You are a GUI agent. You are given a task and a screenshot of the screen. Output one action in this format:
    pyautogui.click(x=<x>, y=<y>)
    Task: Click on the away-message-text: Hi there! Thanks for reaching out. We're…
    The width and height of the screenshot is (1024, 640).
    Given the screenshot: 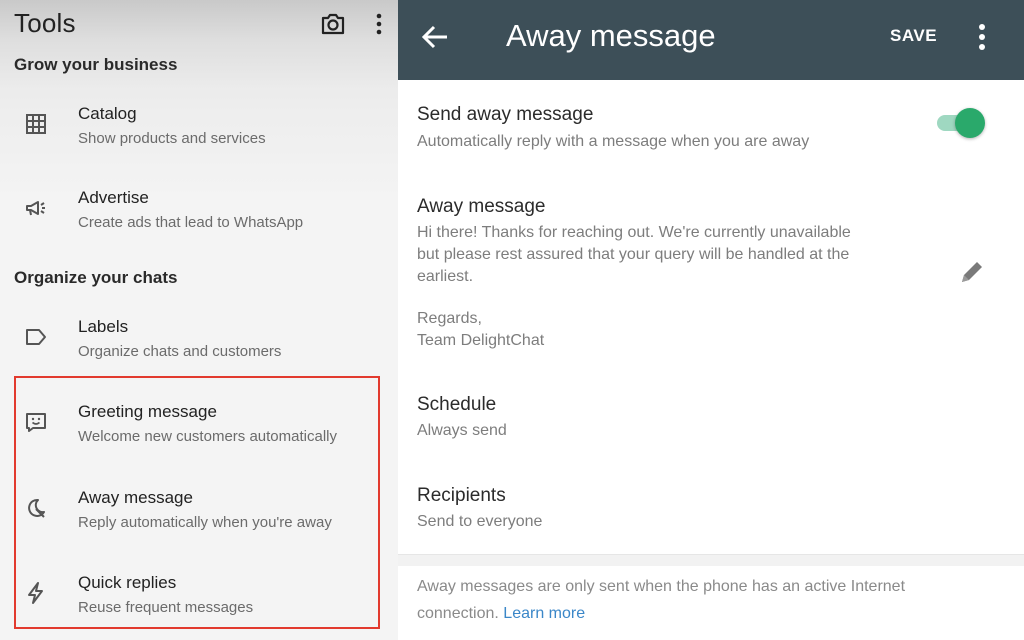 What is the action you would take?
    pyautogui.click(x=677, y=287)
    